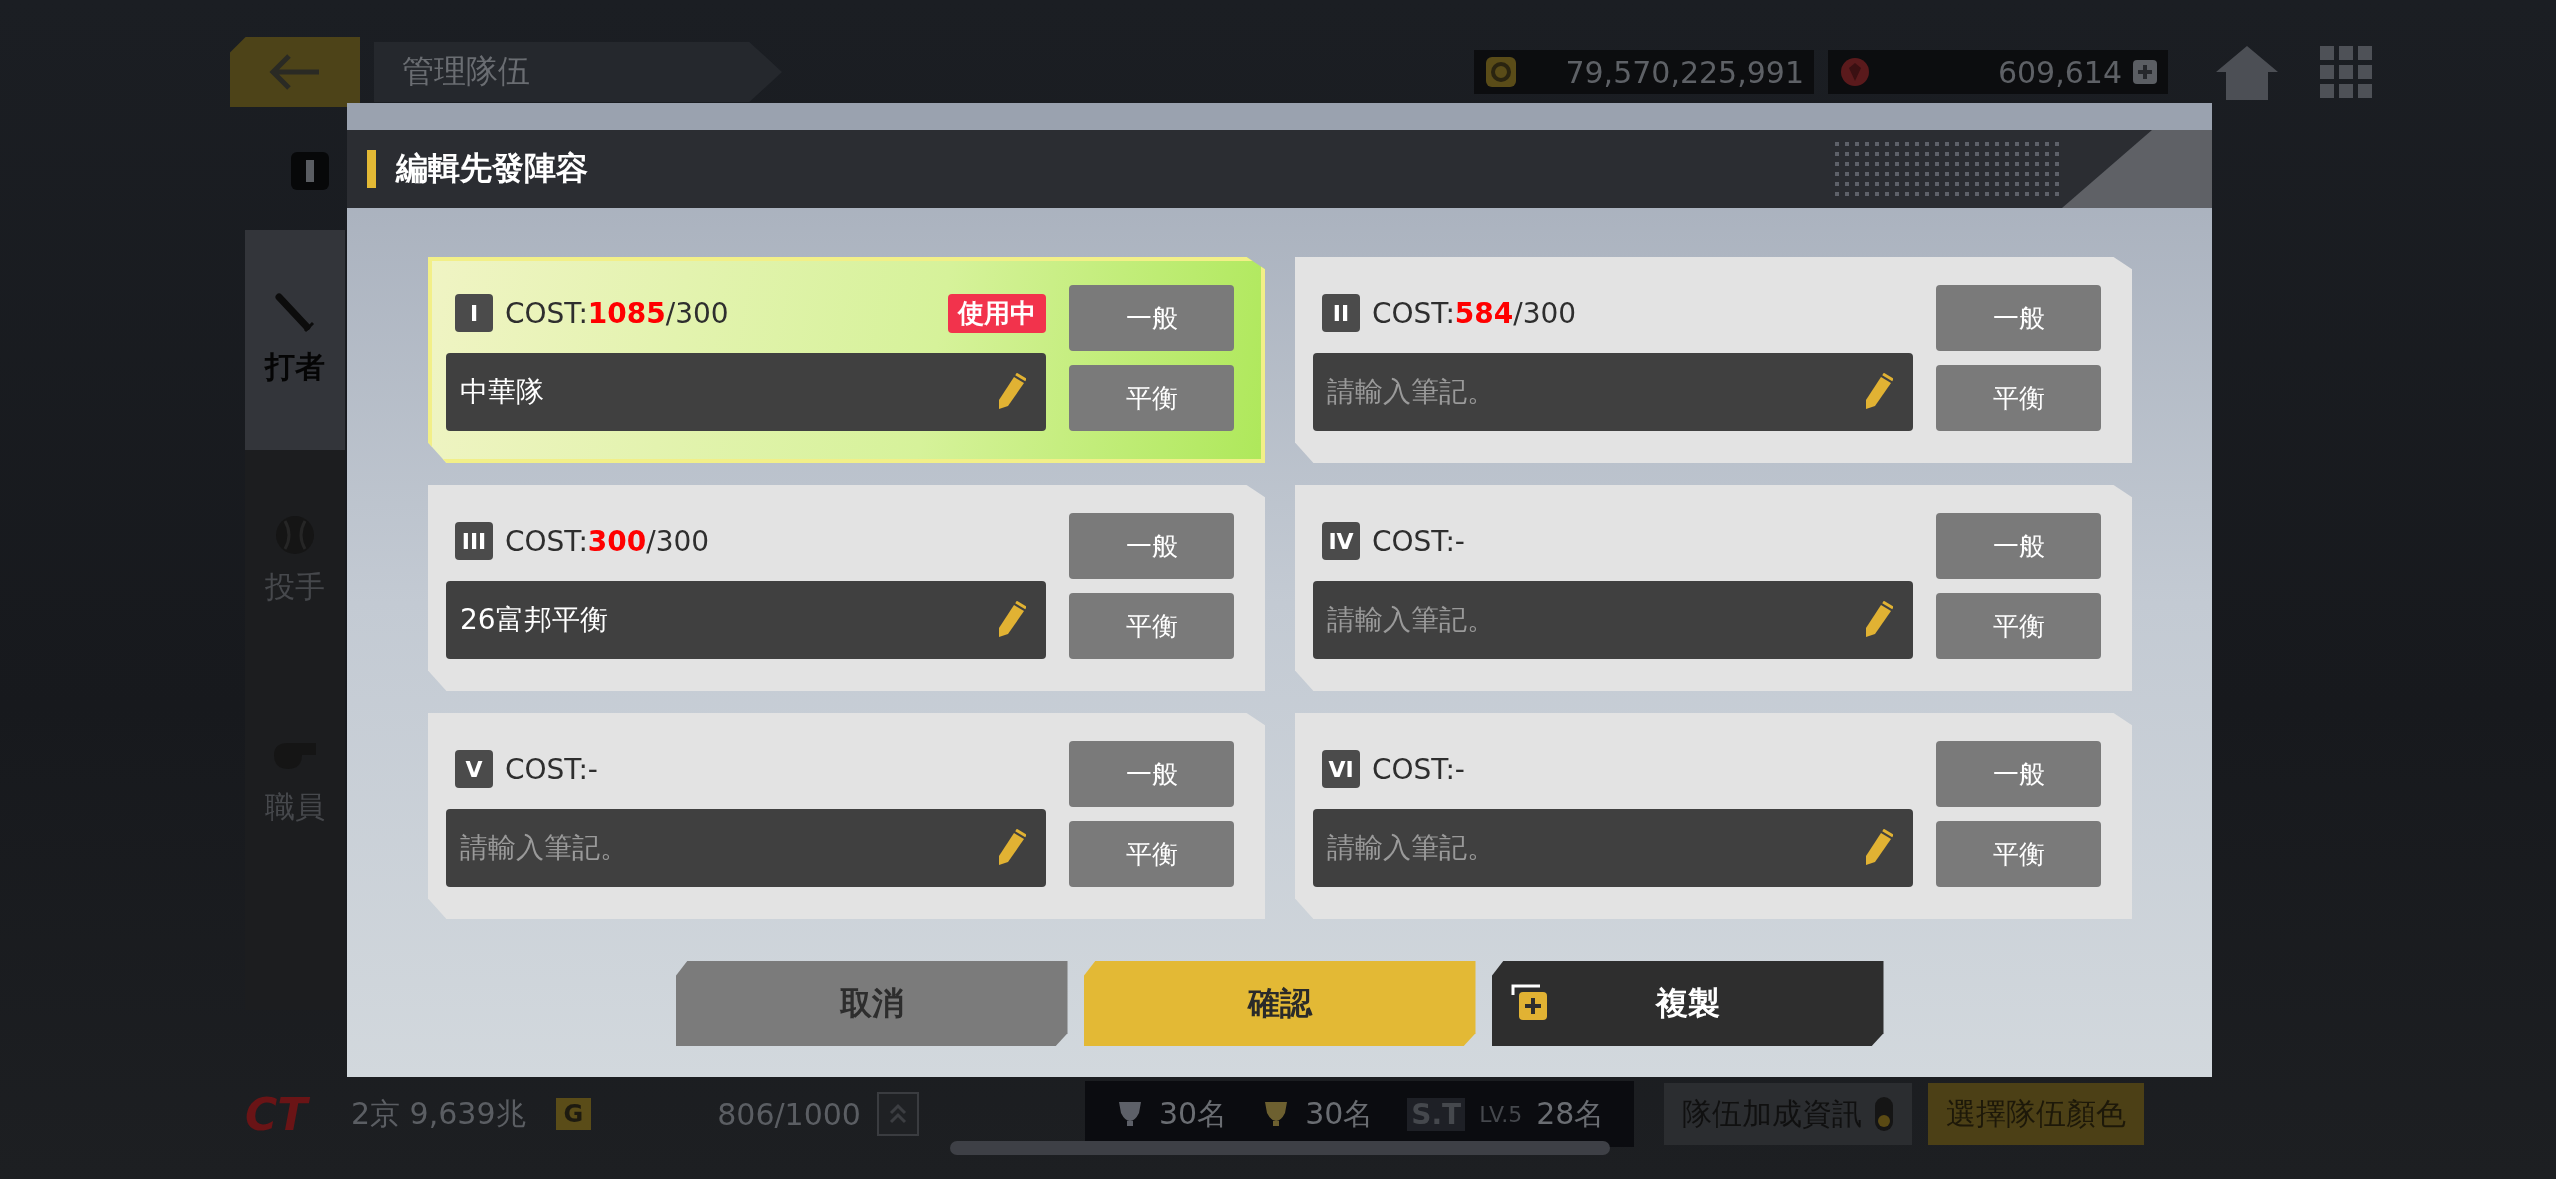 The width and height of the screenshot is (2556, 1179). I want to click on action-button: 取消, so click(871, 1003).